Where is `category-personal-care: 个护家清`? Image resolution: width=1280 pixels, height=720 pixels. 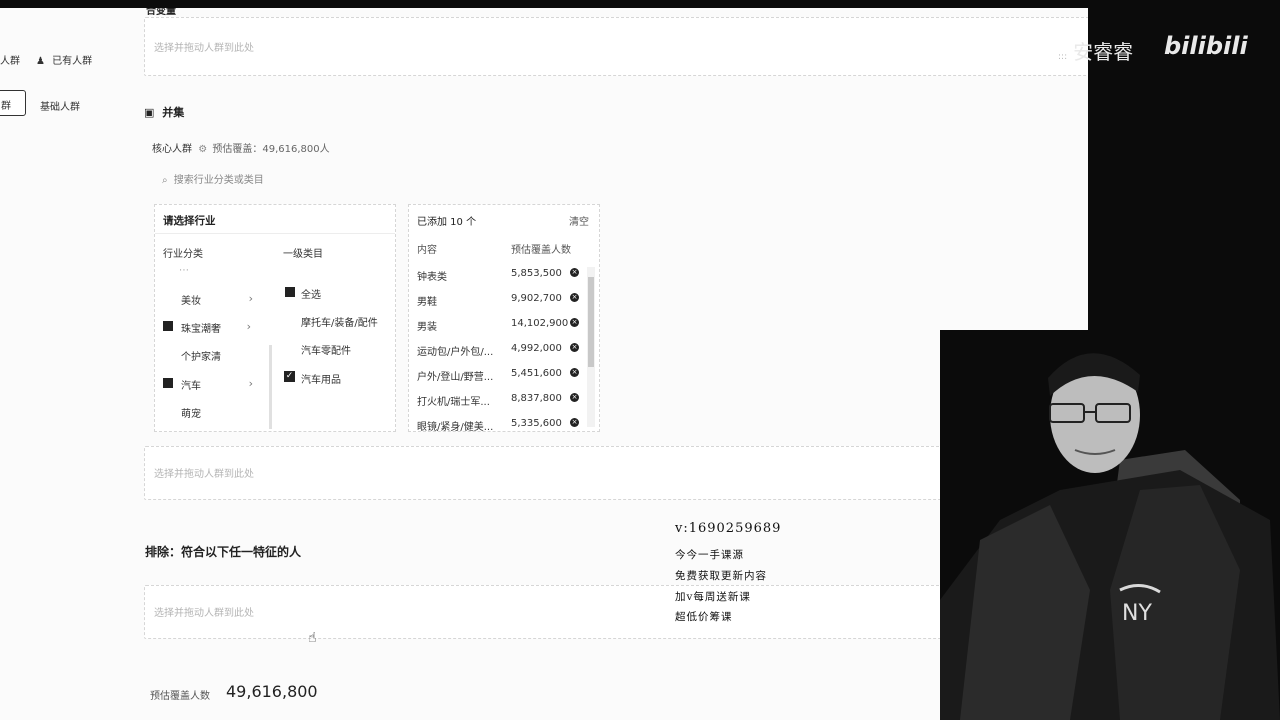 category-personal-care: 个护家清 is located at coordinates (201, 355).